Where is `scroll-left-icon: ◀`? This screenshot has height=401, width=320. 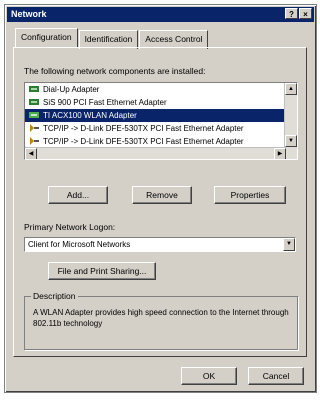 scroll-left-icon: ◀ is located at coordinates (31, 153).